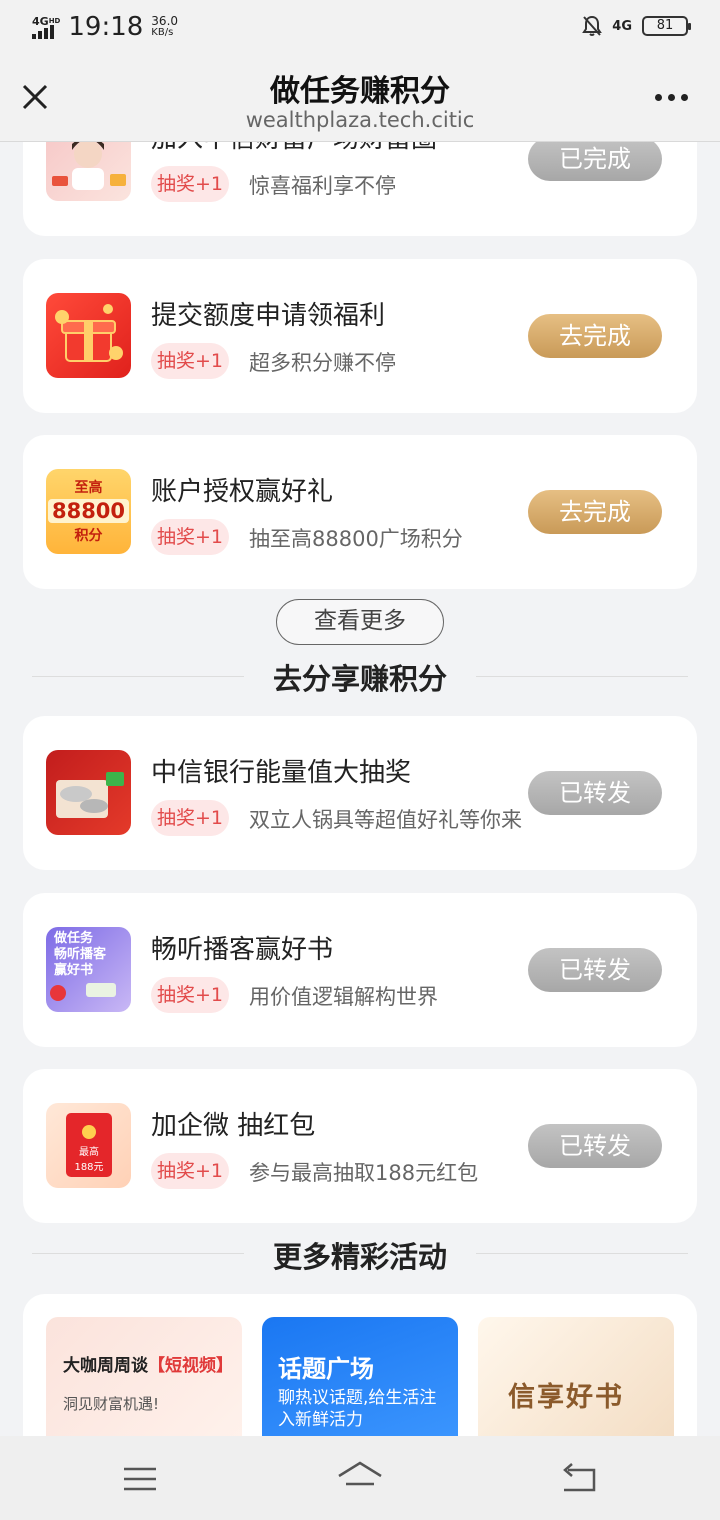  Describe the element at coordinates (360, 120) in the screenshot. I see `page-url: wealthplaza.tech.citic` at that location.